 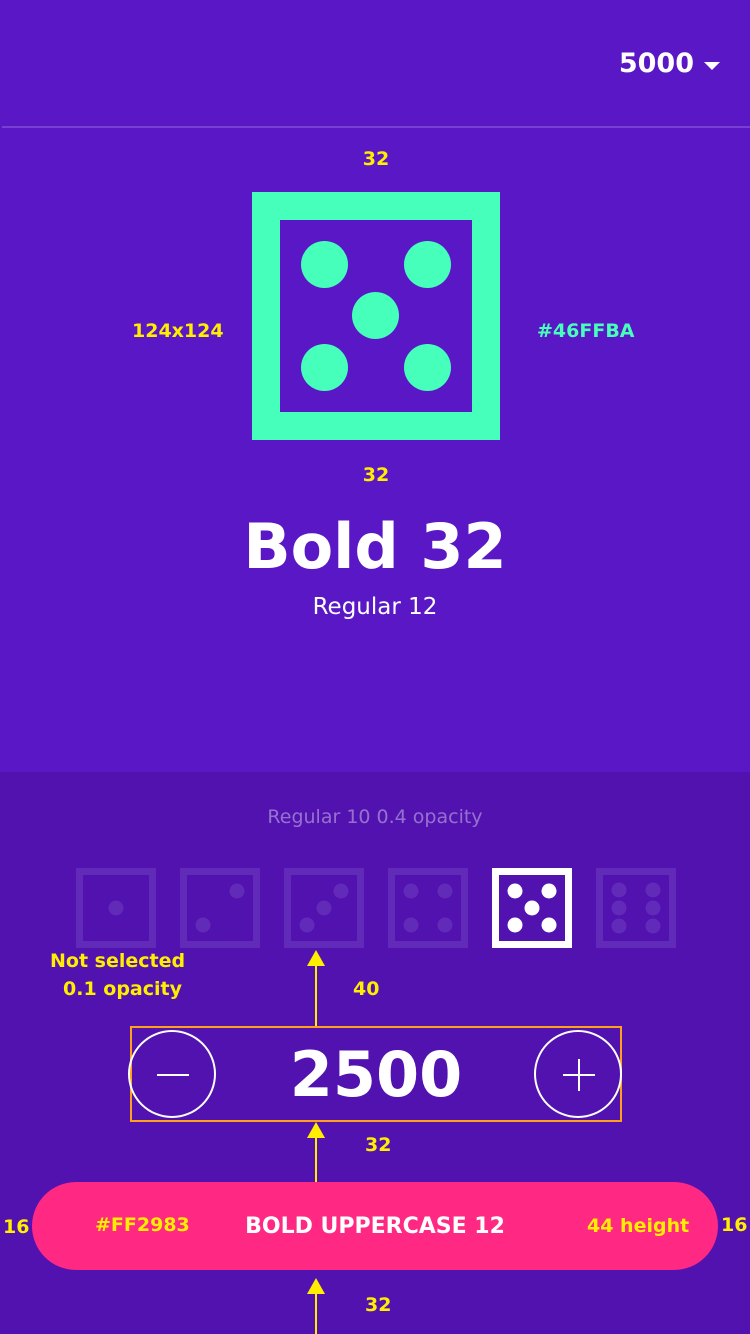 I want to click on balance-selector: 5000, so click(x=669, y=63).